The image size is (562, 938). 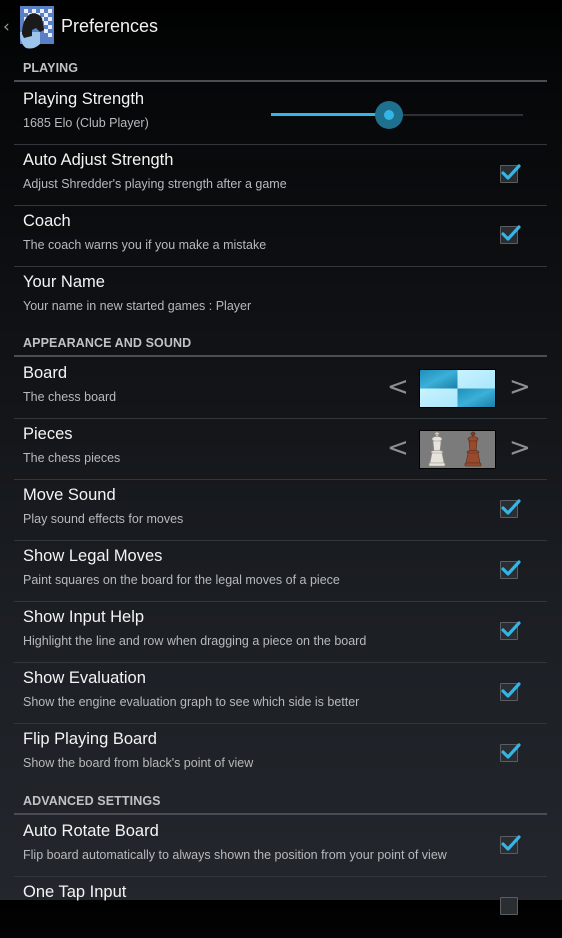 I want to click on playing-strength-slider, so click(x=397, y=115).